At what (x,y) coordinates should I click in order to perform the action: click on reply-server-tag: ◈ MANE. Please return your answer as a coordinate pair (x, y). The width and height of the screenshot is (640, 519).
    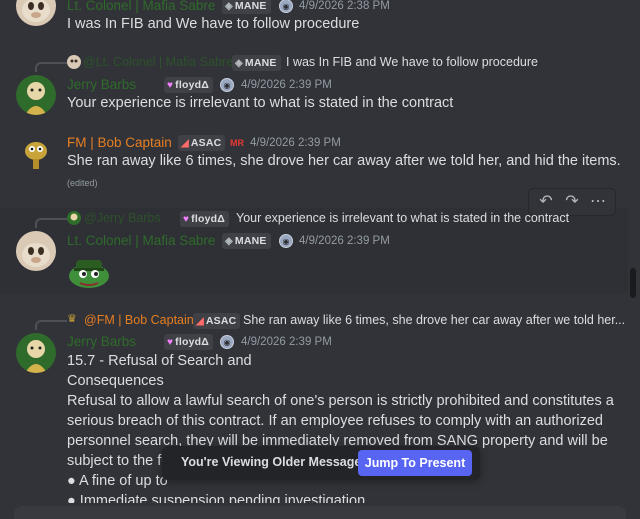
    Looking at the image, I should click on (256, 63).